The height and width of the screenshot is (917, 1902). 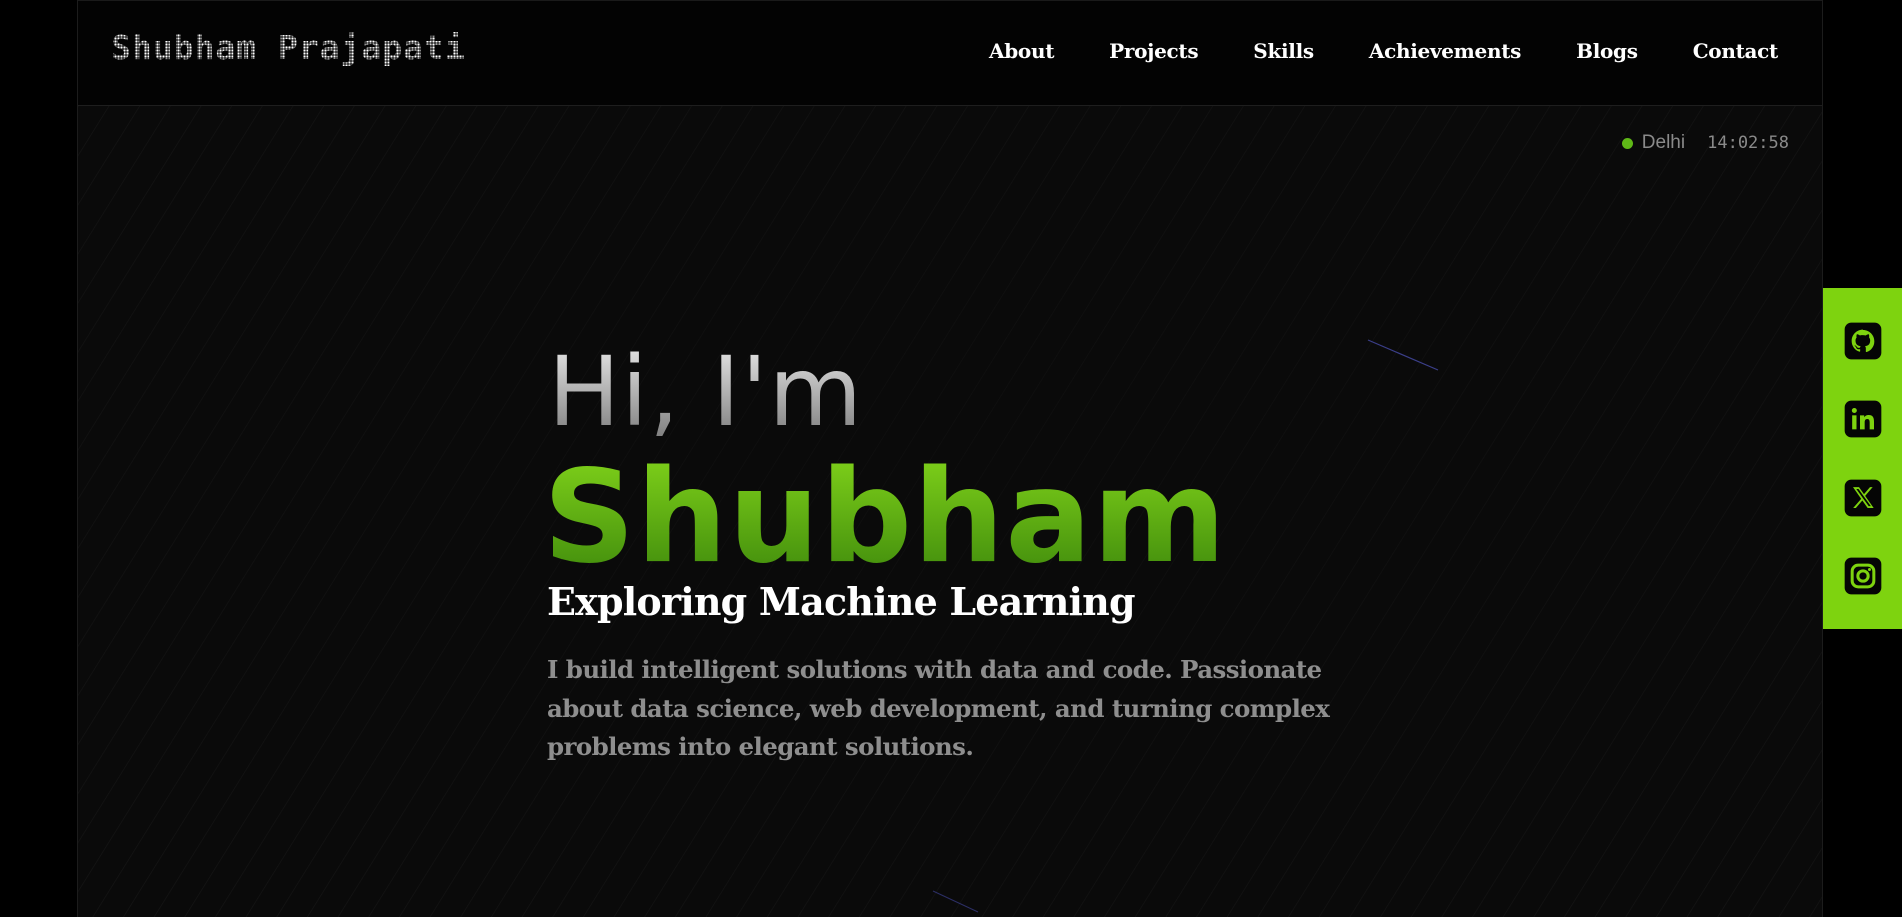 What do you see at coordinates (1863, 419) in the screenshot?
I see `linkedin-icon` at bounding box center [1863, 419].